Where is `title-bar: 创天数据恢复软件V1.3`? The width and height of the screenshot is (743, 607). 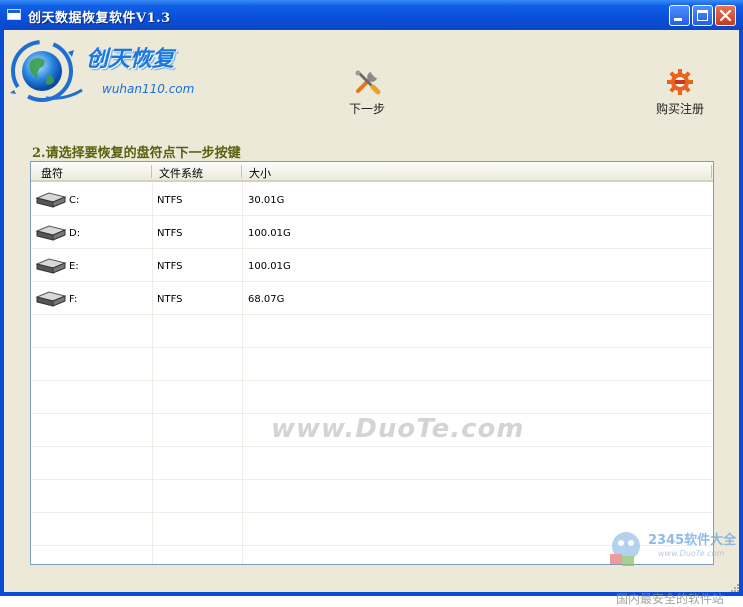 title-bar: 创天数据恢复软件V1.3 is located at coordinates (371, 15).